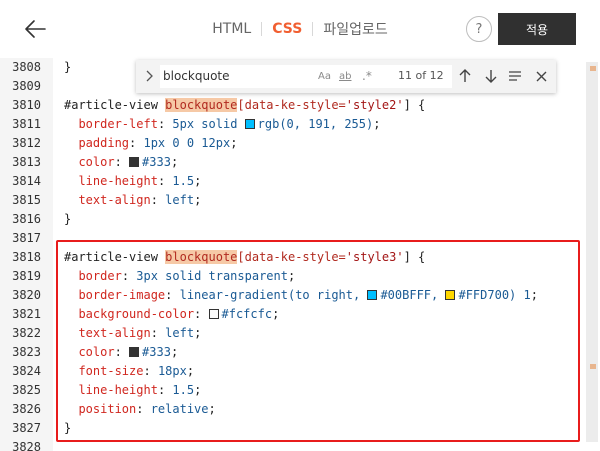  Describe the element at coordinates (201, 105) in the screenshot. I see `search-match: blockquote` at that location.